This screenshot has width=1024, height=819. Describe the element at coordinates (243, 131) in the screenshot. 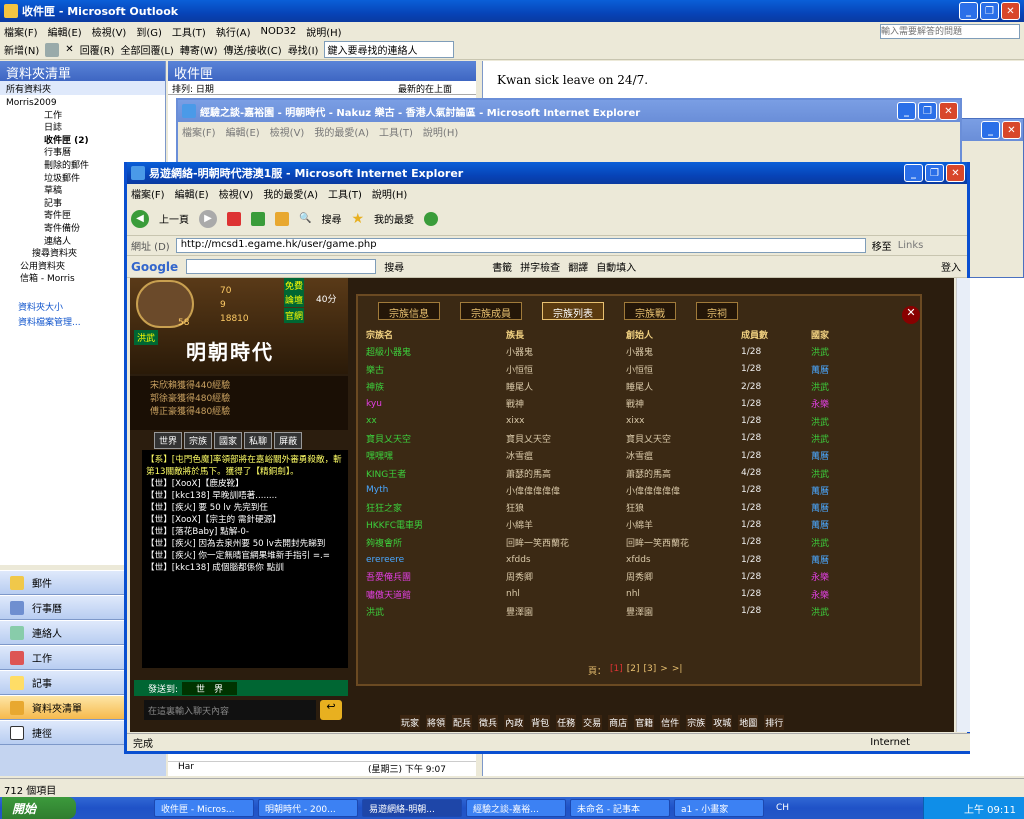

I see `ie-back-menu-edit: 編輯(E)` at that location.